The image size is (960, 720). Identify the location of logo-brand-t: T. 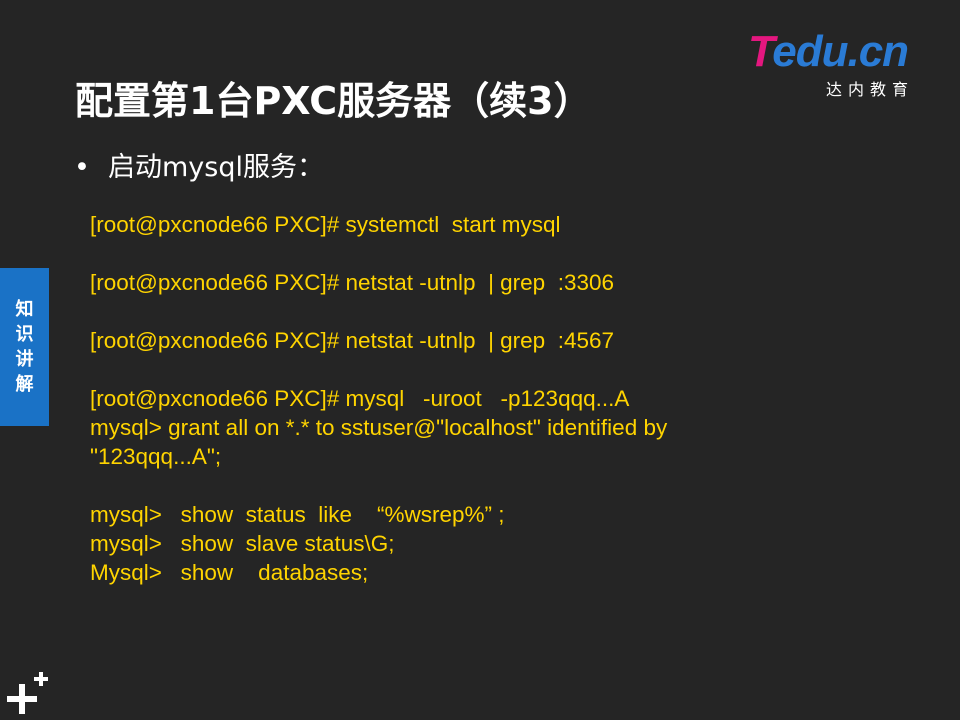
(760, 51).